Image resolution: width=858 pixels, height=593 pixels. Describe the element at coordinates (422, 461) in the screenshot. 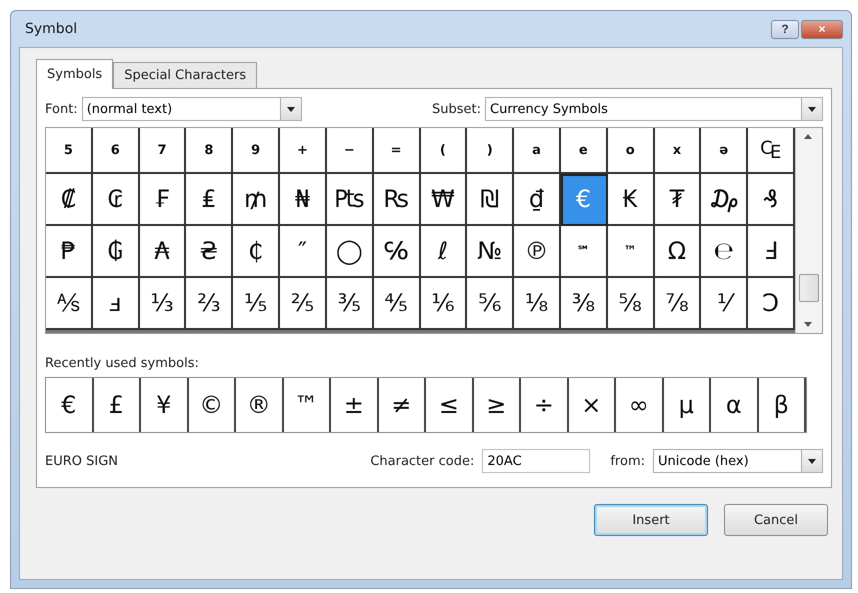

I see `character-code-label: Character code:` at that location.